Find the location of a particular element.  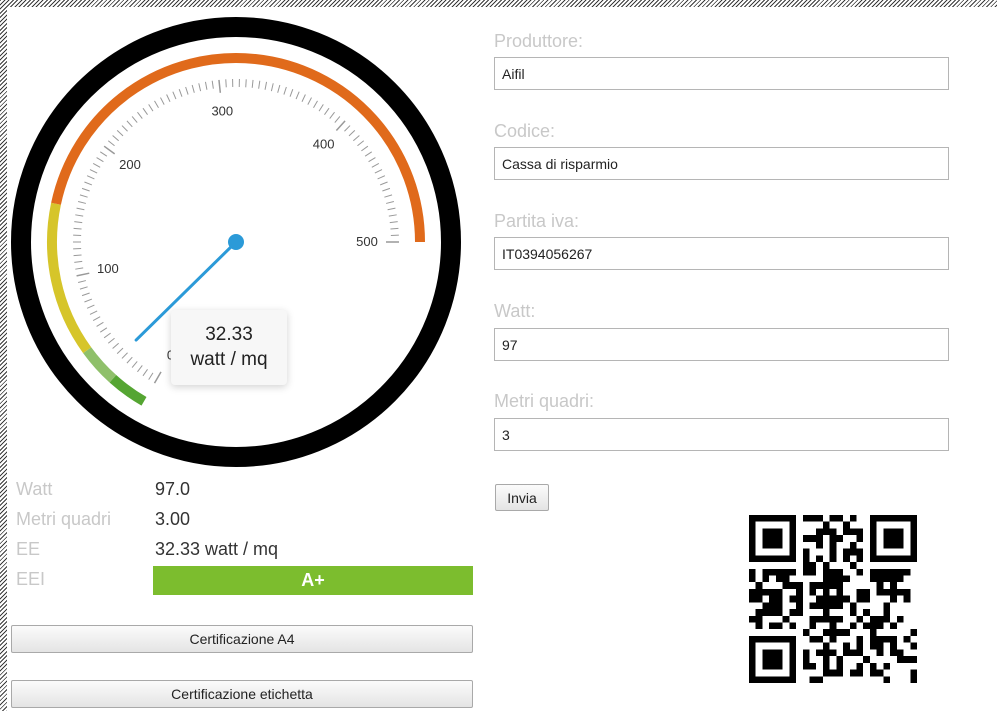

gauge-readout-unit: watt / mq is located at coordinates (229, 359).